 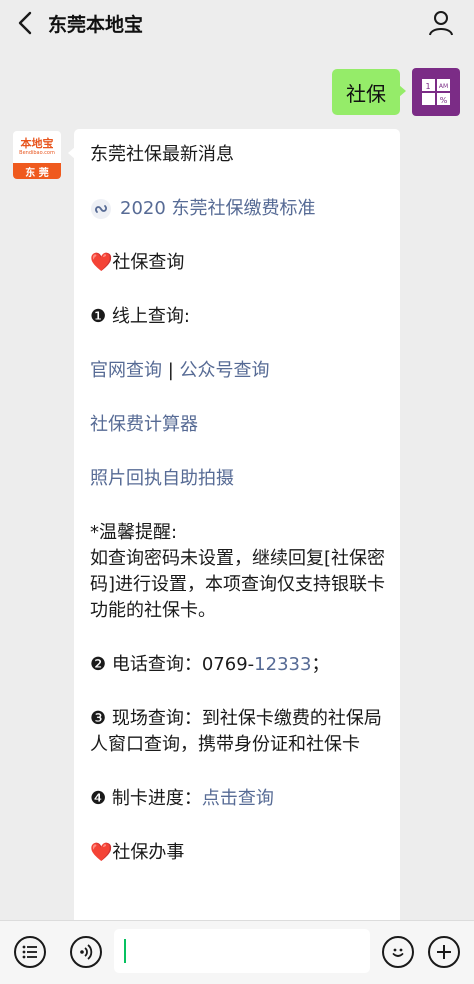 I want to click on bot-avatar-logo-sub: Bendibao.com, so click(x=37, y=153).